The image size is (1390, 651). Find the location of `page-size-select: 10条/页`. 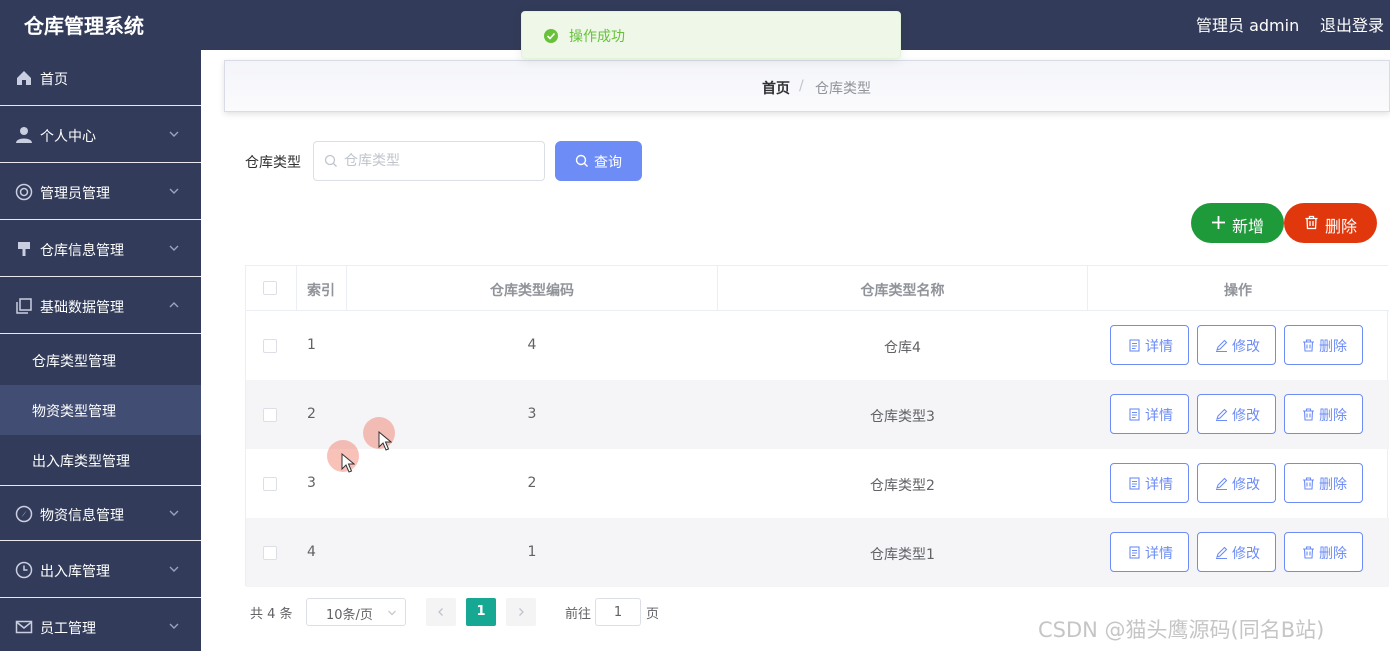

page-size-select: 10条/页 is located at coordinates (356, 612).